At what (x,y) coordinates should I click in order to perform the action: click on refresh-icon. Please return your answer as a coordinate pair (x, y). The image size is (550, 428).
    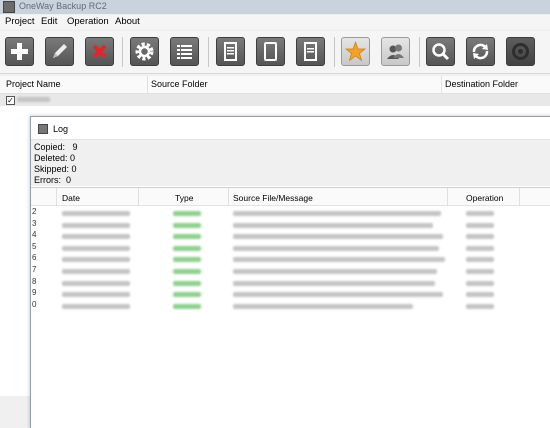
    Looking at the image, I should click on (480, 51).